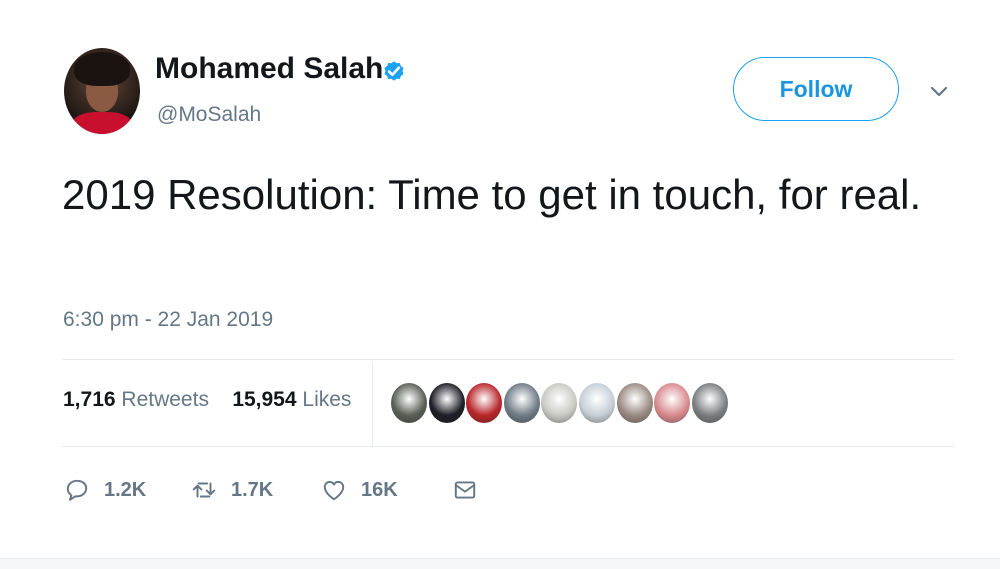 The width and height of the screenshot is (1000, 569). I want to click on divider-bottom, so click(508, 446).